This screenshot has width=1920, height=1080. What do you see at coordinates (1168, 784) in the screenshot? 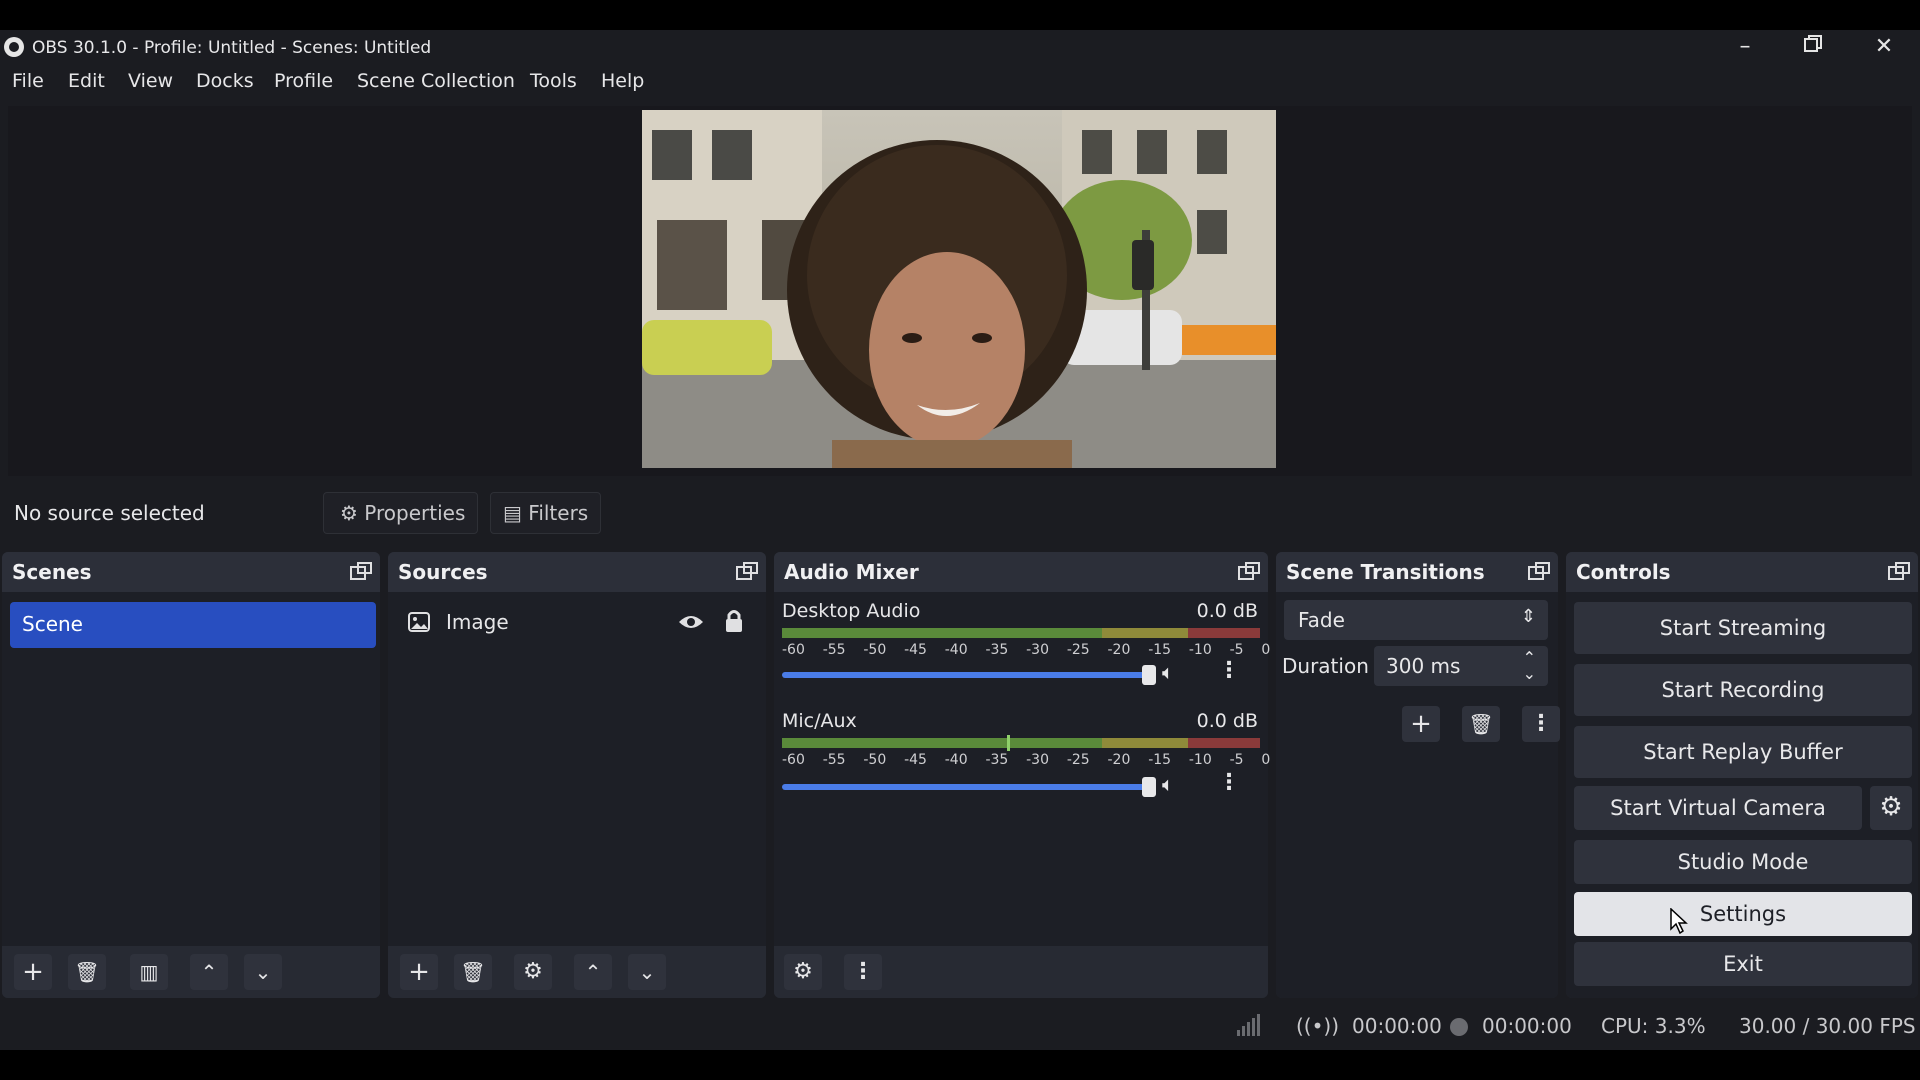
I see `mic-aux-mute-icon: 🔈︎` at bounding box center [1168, 784].